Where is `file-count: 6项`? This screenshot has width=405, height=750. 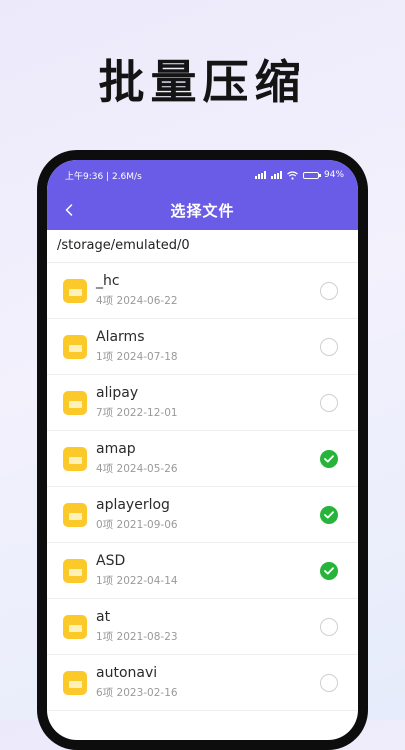 file-count: 6项 is located at coordinates (105, 693).